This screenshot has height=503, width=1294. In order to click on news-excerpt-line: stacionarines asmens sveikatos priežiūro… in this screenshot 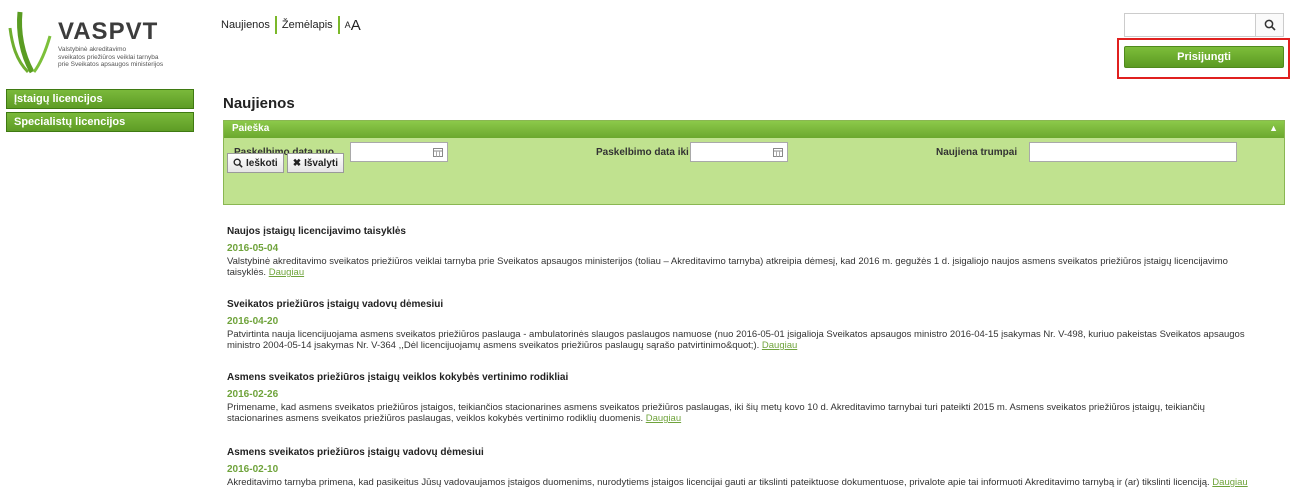, I will do `click(756, 418)`.